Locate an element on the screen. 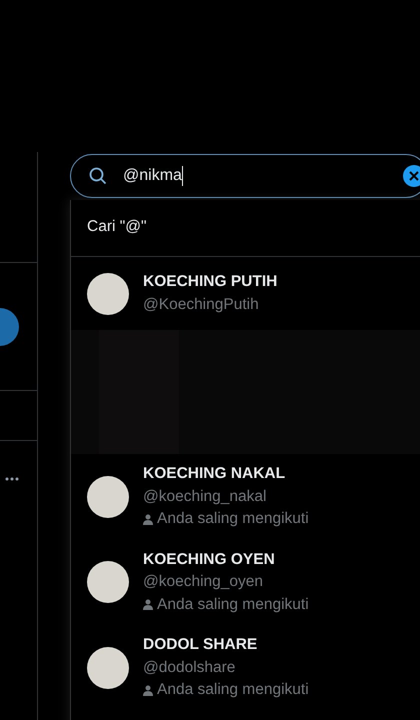 This screenshot has width=420, height=720. user-name: KOECHING NAKAL is located at coordinates (214, 474).